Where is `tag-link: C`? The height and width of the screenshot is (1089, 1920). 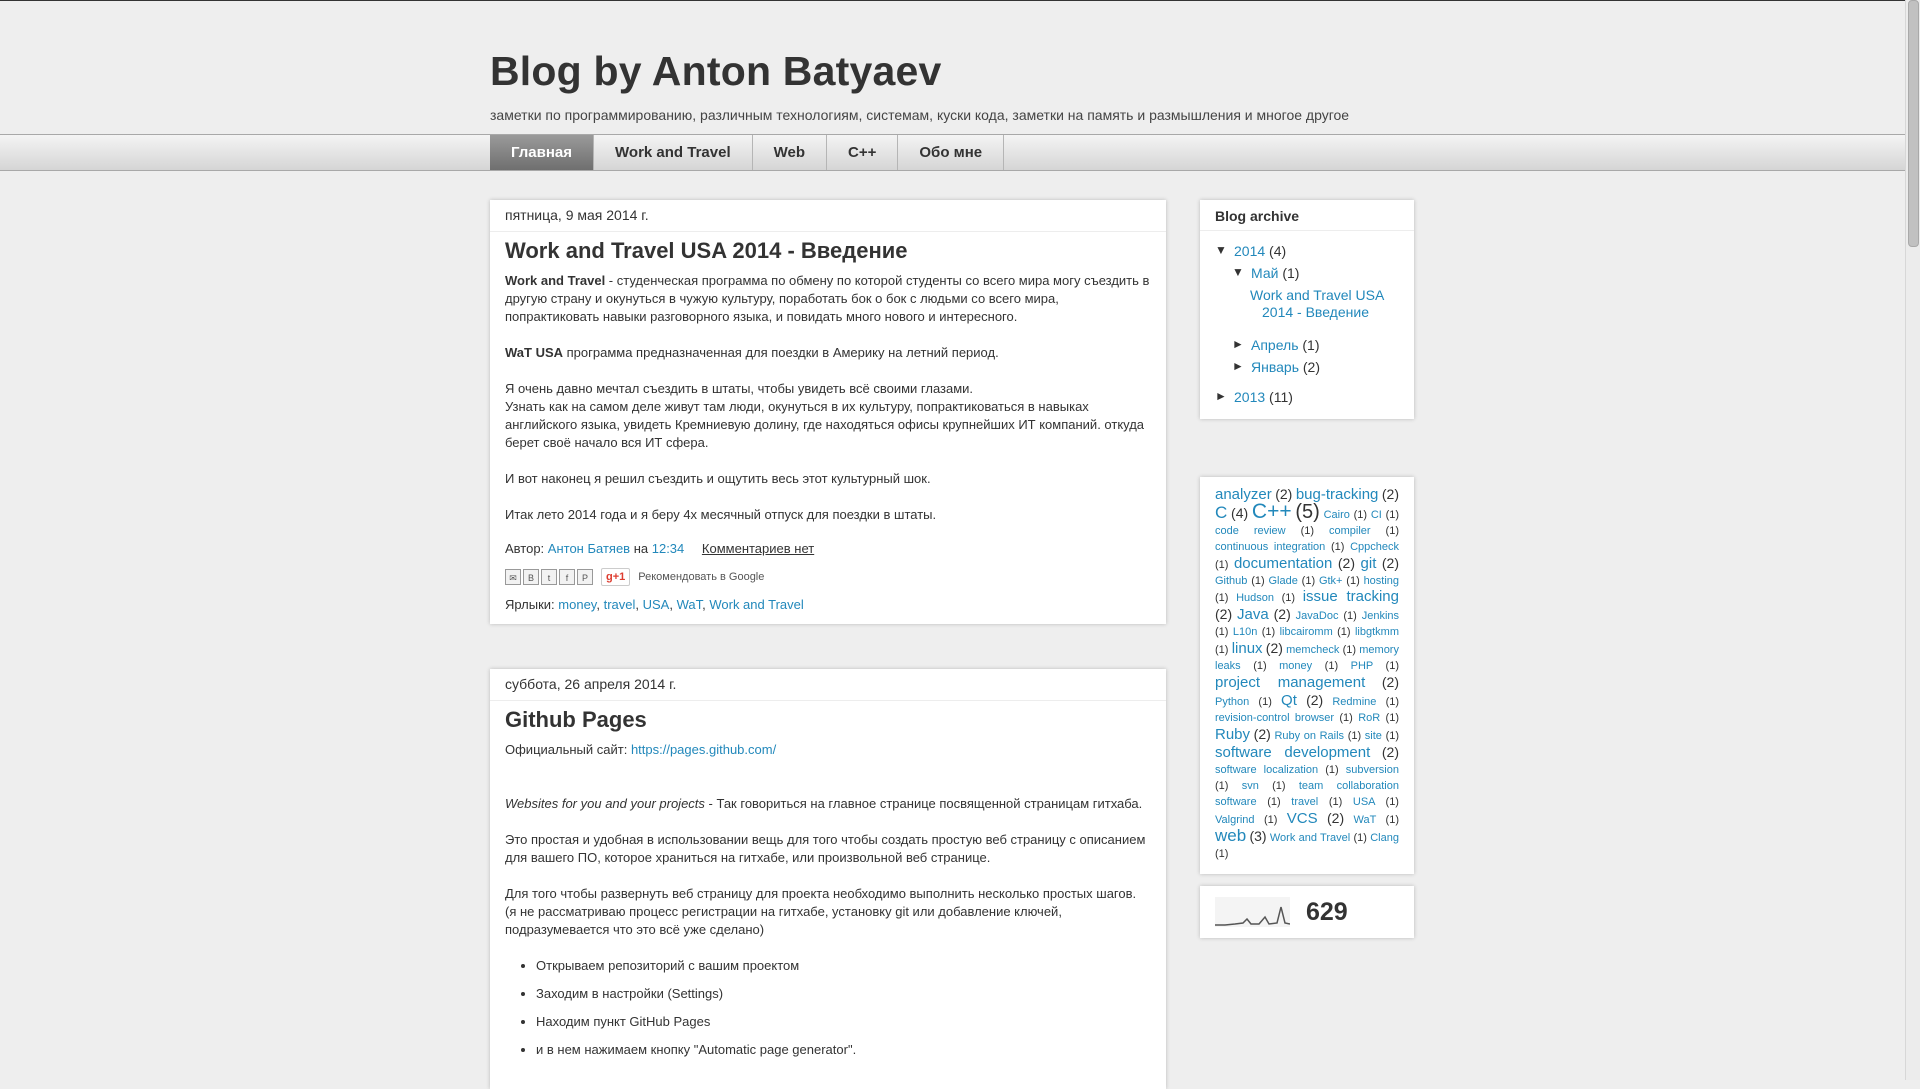 tag-link: C is located at coordinates (1221, 512).